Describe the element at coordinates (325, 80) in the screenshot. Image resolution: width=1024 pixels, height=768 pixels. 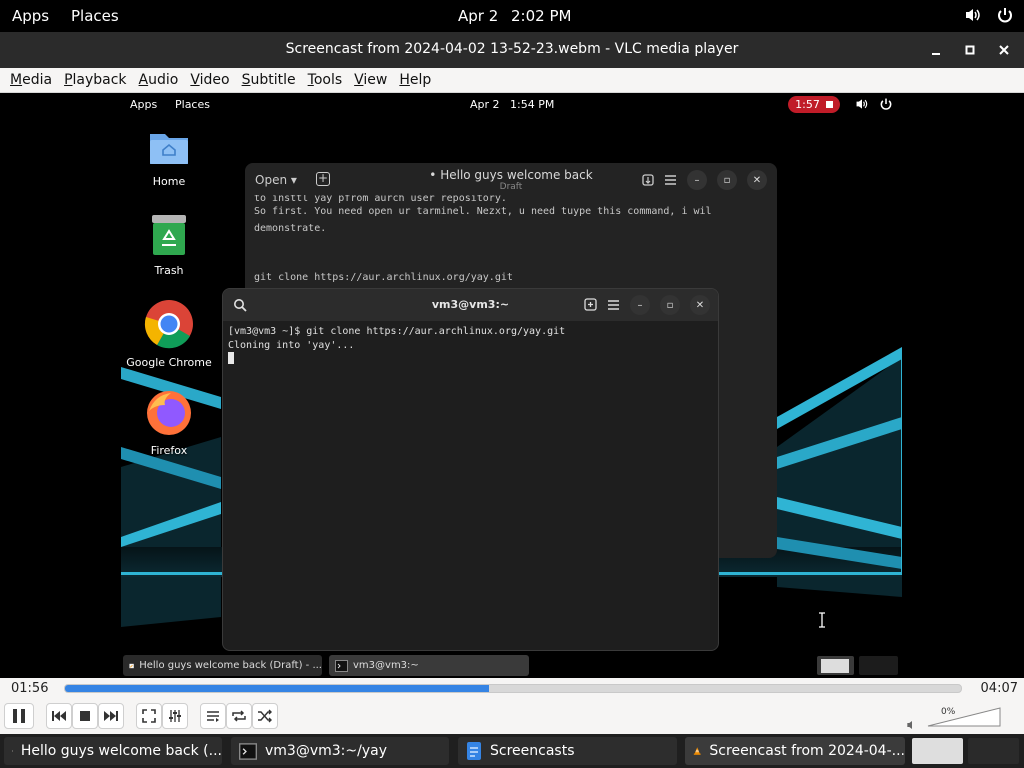
I see `menu-tools: Tools` at that location.